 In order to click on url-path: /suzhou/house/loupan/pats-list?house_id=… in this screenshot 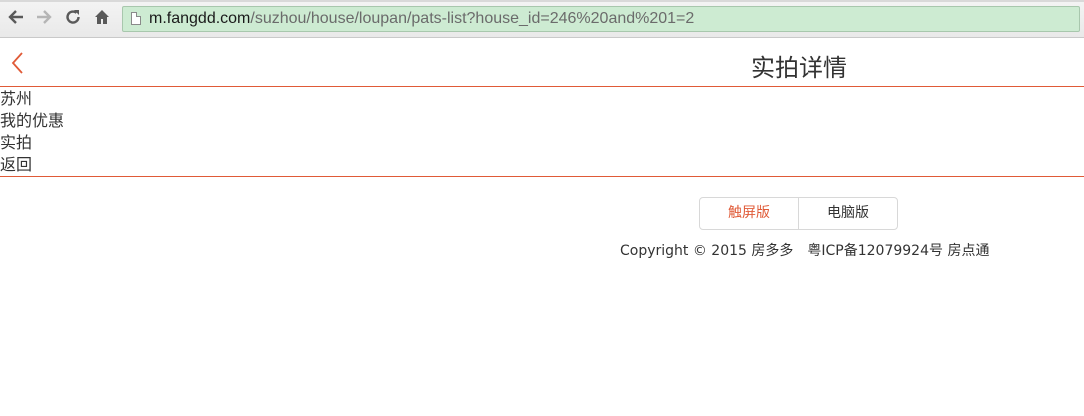, I will do `click(472, 18)`.